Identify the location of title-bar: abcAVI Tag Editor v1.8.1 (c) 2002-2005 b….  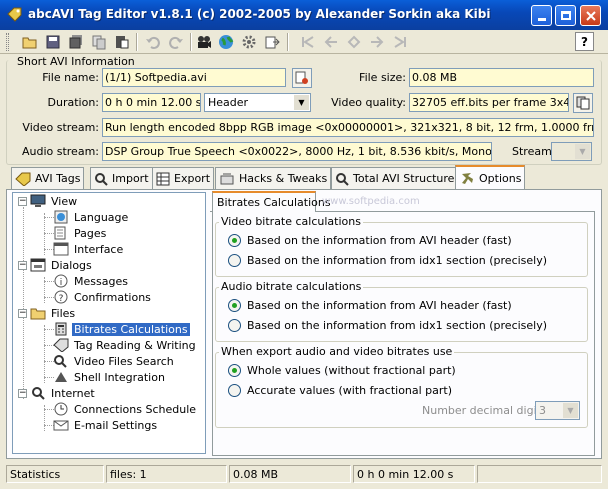
(304, 15).